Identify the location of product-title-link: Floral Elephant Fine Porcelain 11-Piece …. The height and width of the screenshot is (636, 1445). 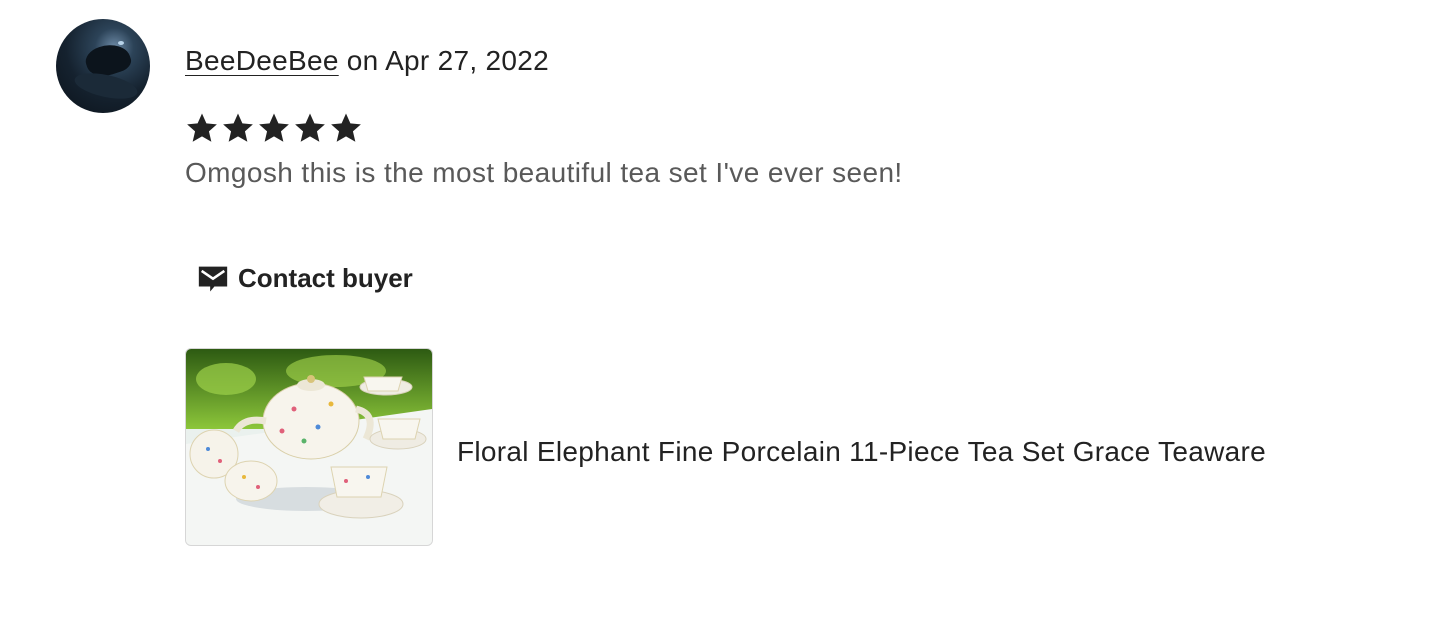
(861, 452).